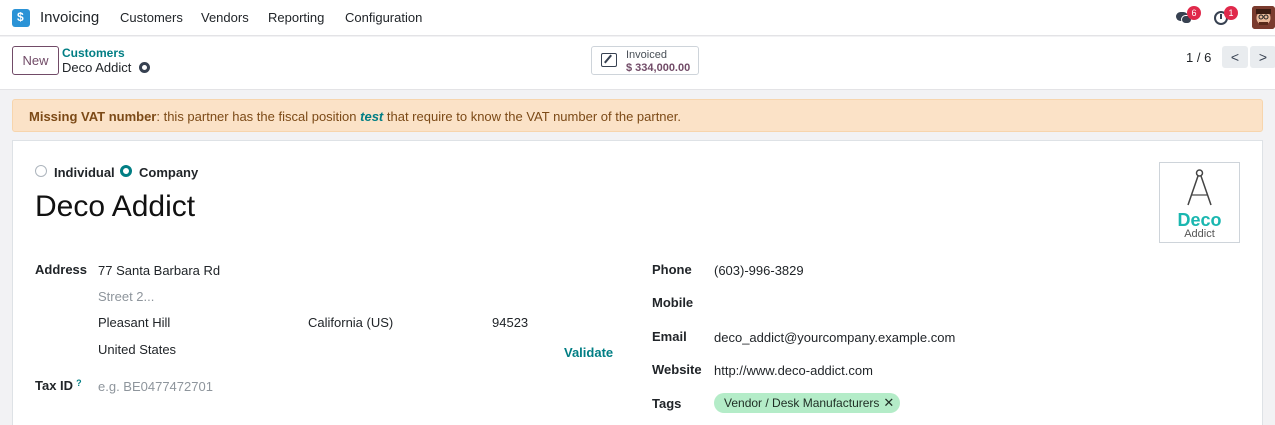 The image size is (1275, 425). Describe the element at coordinates (69, 17) in the screenshot. I see `app-name: Invoicing` at that location.